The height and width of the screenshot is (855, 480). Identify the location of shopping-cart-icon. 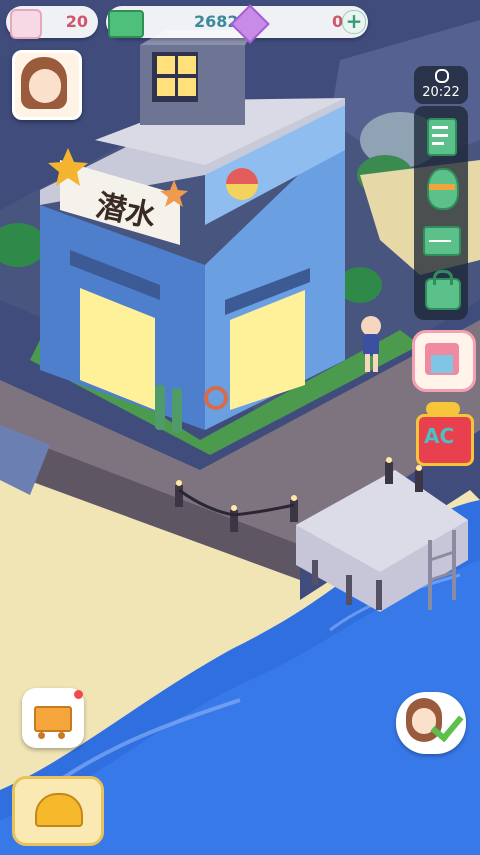
(53, 719).